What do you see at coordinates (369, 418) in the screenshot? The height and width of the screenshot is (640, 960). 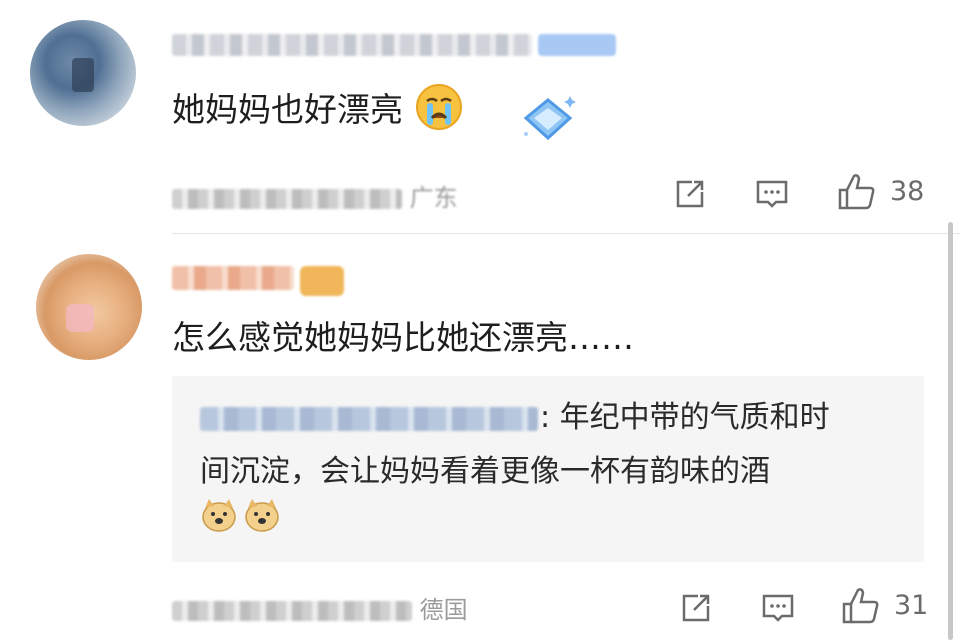 I see `reply-username` at bounding box center [369, 418].